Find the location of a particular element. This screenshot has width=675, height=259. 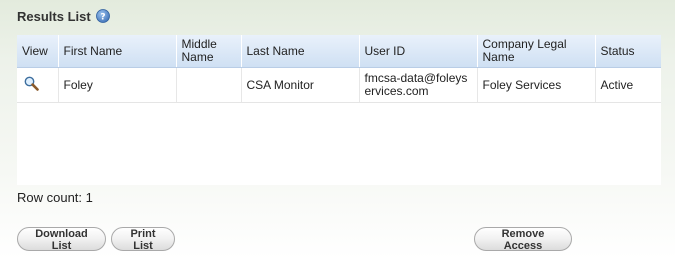

download-list-button: Download List is located at coordinates (61, 239).